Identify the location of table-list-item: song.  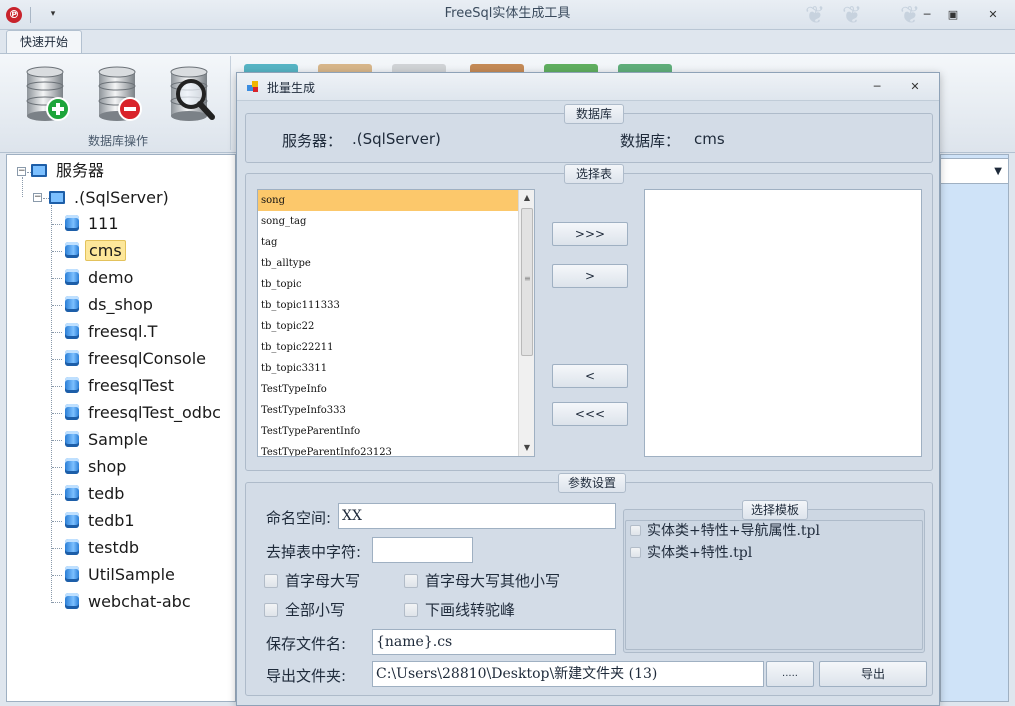
(396, 200).